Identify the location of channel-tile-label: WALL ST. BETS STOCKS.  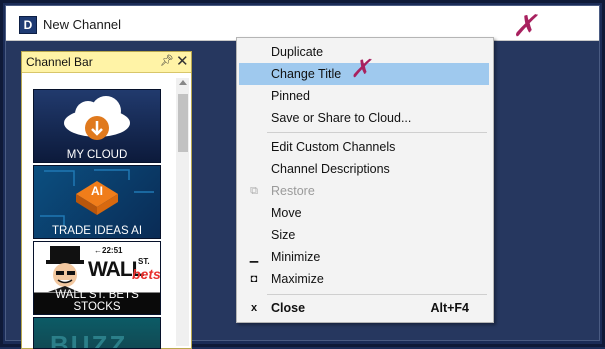
(97, 301).